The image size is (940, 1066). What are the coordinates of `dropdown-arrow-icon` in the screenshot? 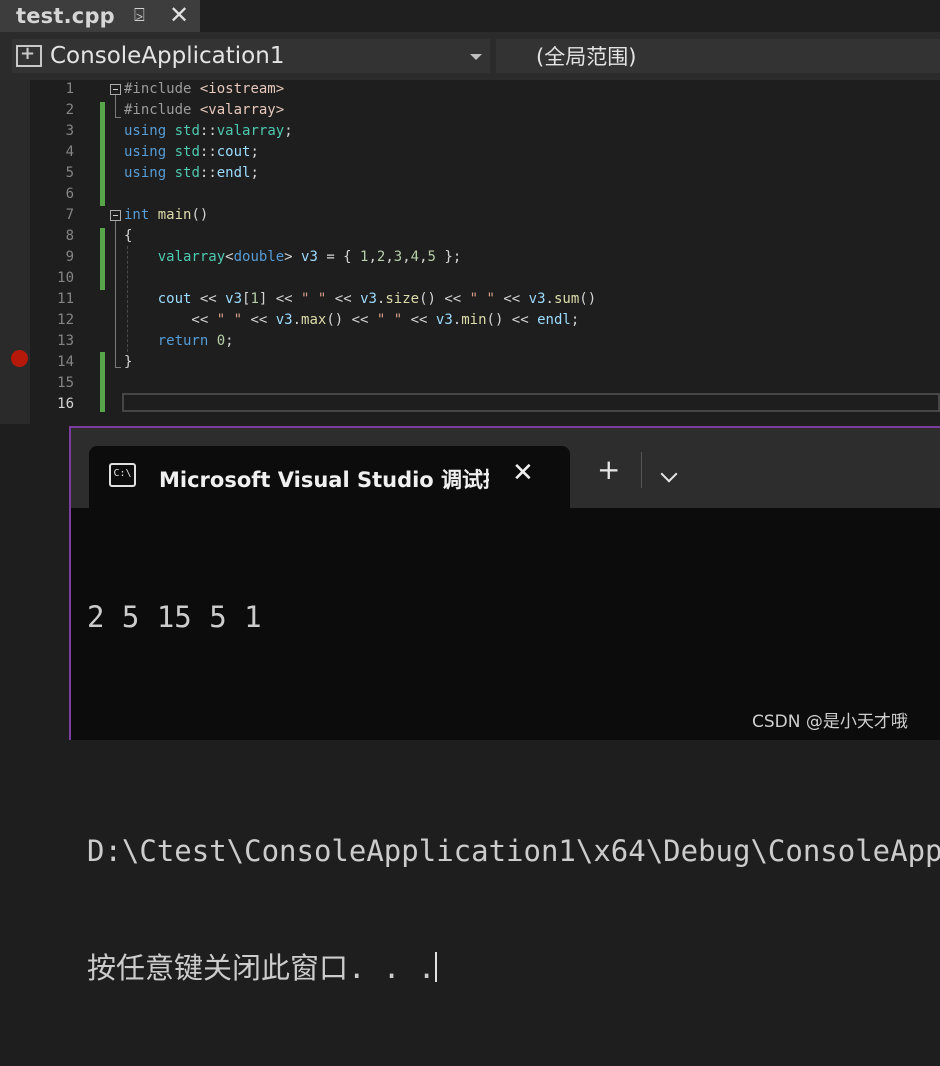 It's located at (476, 57).